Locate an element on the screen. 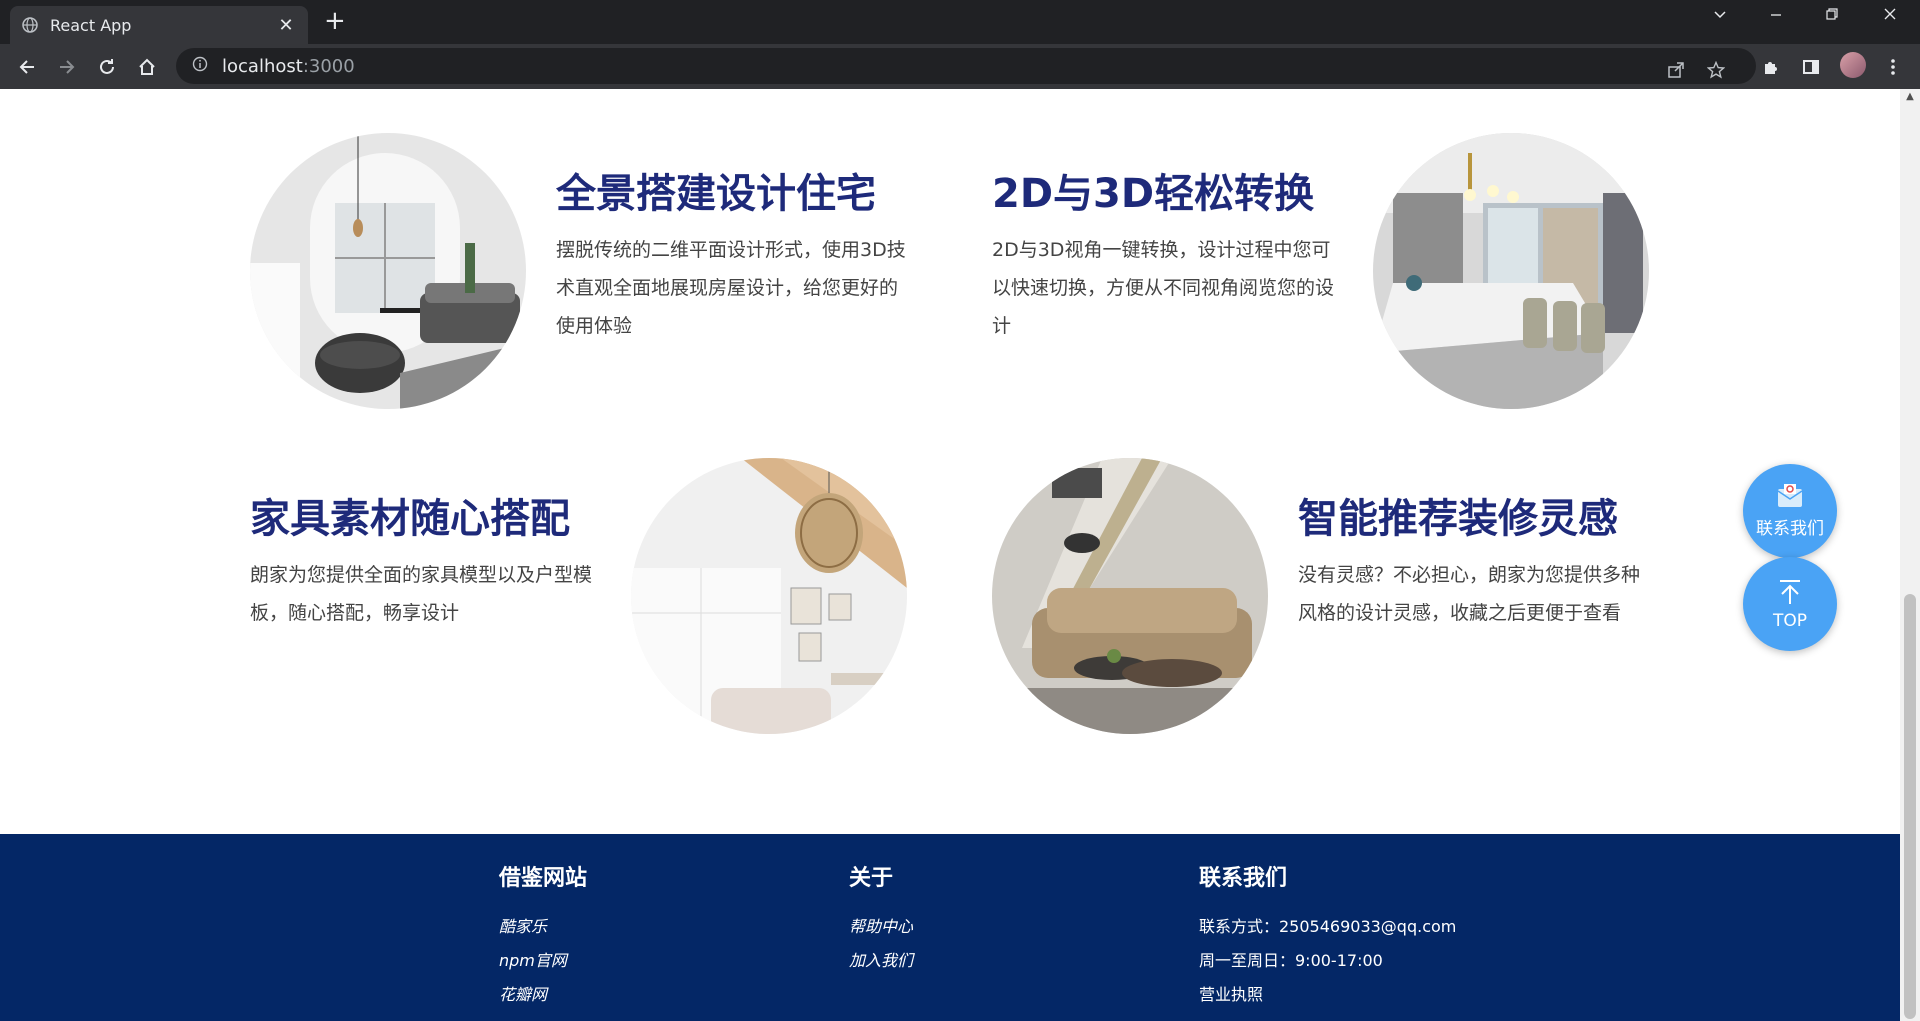 The width and height of the screenshot is (1920, 1021). feature-image-sofa is located at coordinates (1130, 596).